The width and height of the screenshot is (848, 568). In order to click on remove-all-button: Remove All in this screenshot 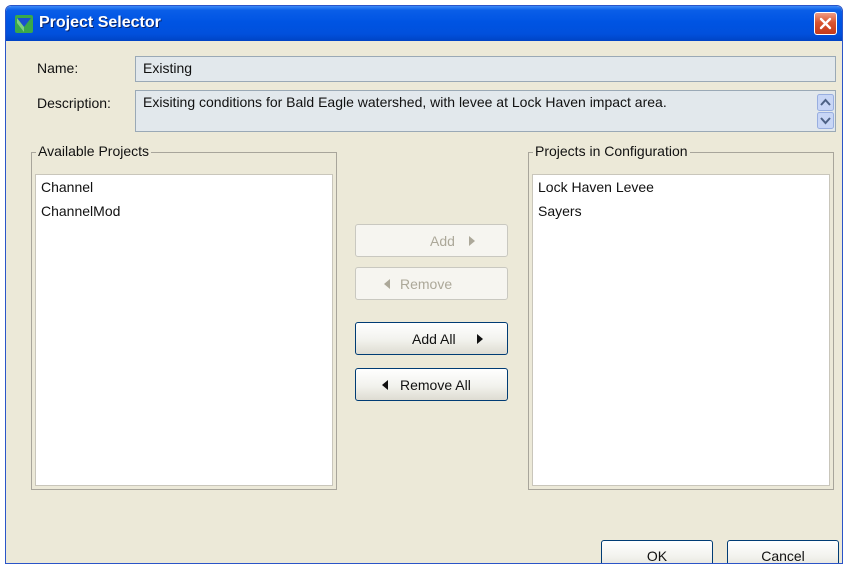, I will do `click(431, 384)`.